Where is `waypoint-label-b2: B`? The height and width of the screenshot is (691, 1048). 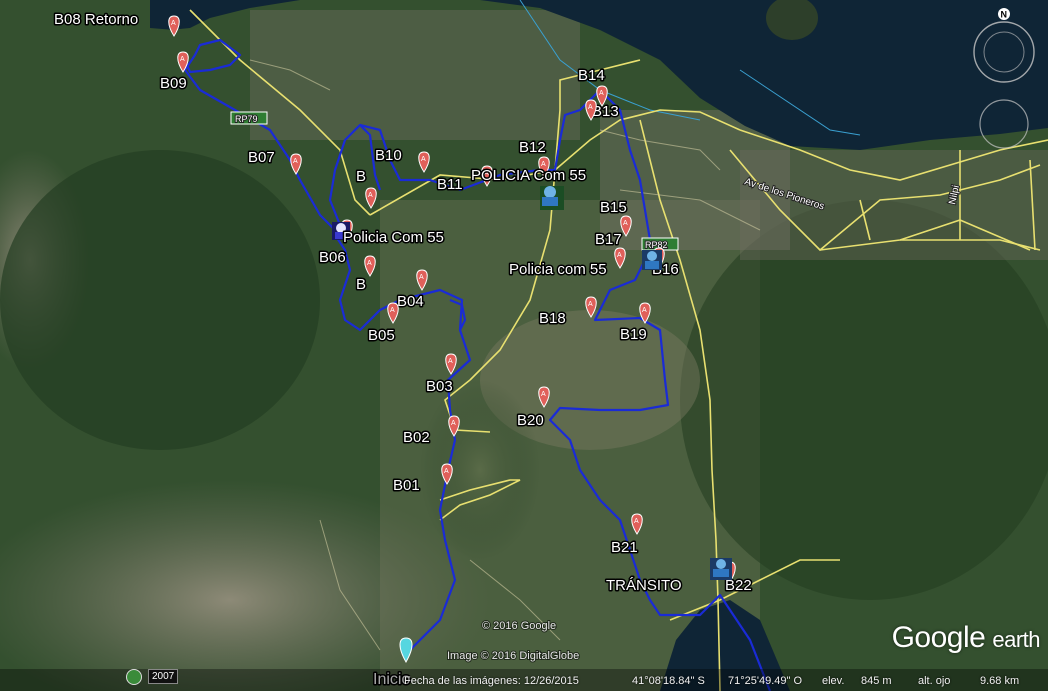 waypoint-label-b2: B is located at coordinates (361, 284).